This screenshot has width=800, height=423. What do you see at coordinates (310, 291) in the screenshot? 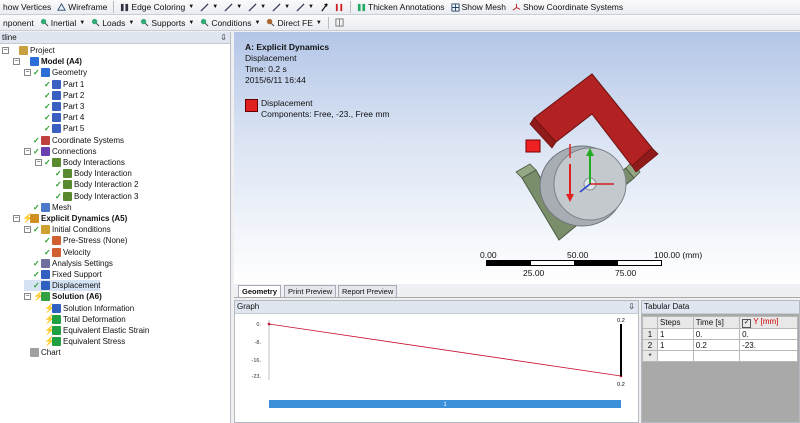
I see `tab-print-preview: Print Preview` at bounding box center [310, 291].